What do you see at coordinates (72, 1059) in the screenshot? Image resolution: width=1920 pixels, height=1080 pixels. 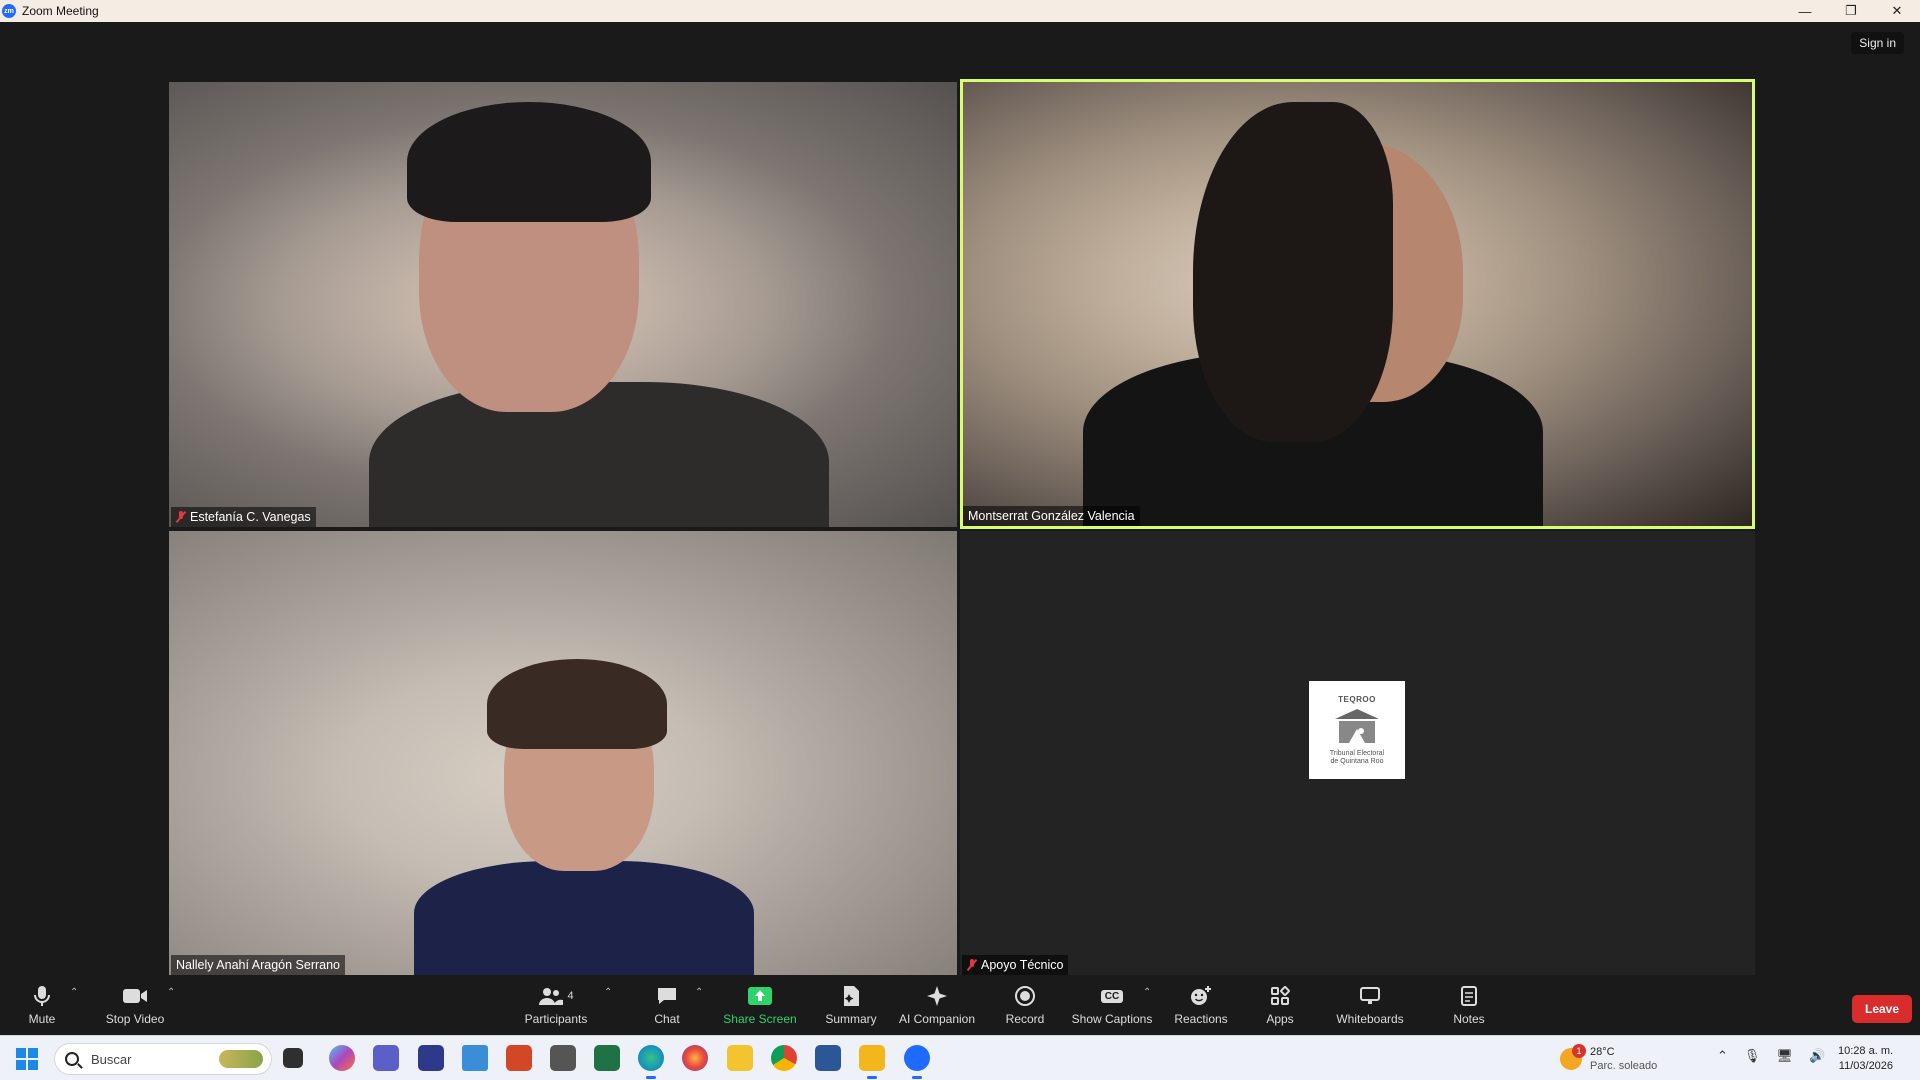 I see `search-icon` at bounding box center [72, 1059].